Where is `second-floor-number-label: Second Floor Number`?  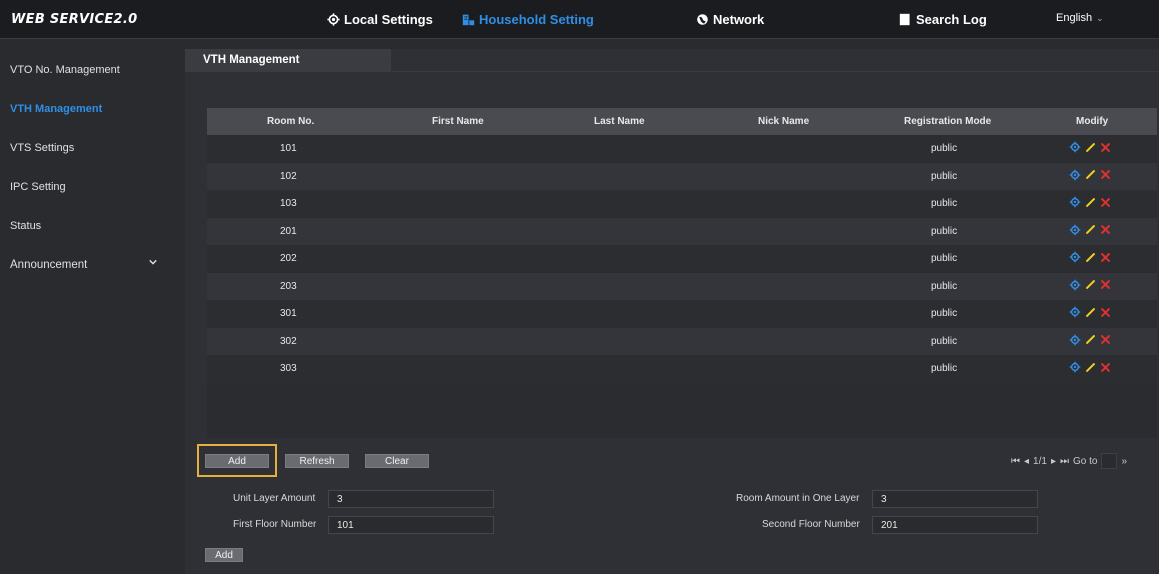 second-floor-number-label: Second Floor Number is located at coordinates (811, 524).